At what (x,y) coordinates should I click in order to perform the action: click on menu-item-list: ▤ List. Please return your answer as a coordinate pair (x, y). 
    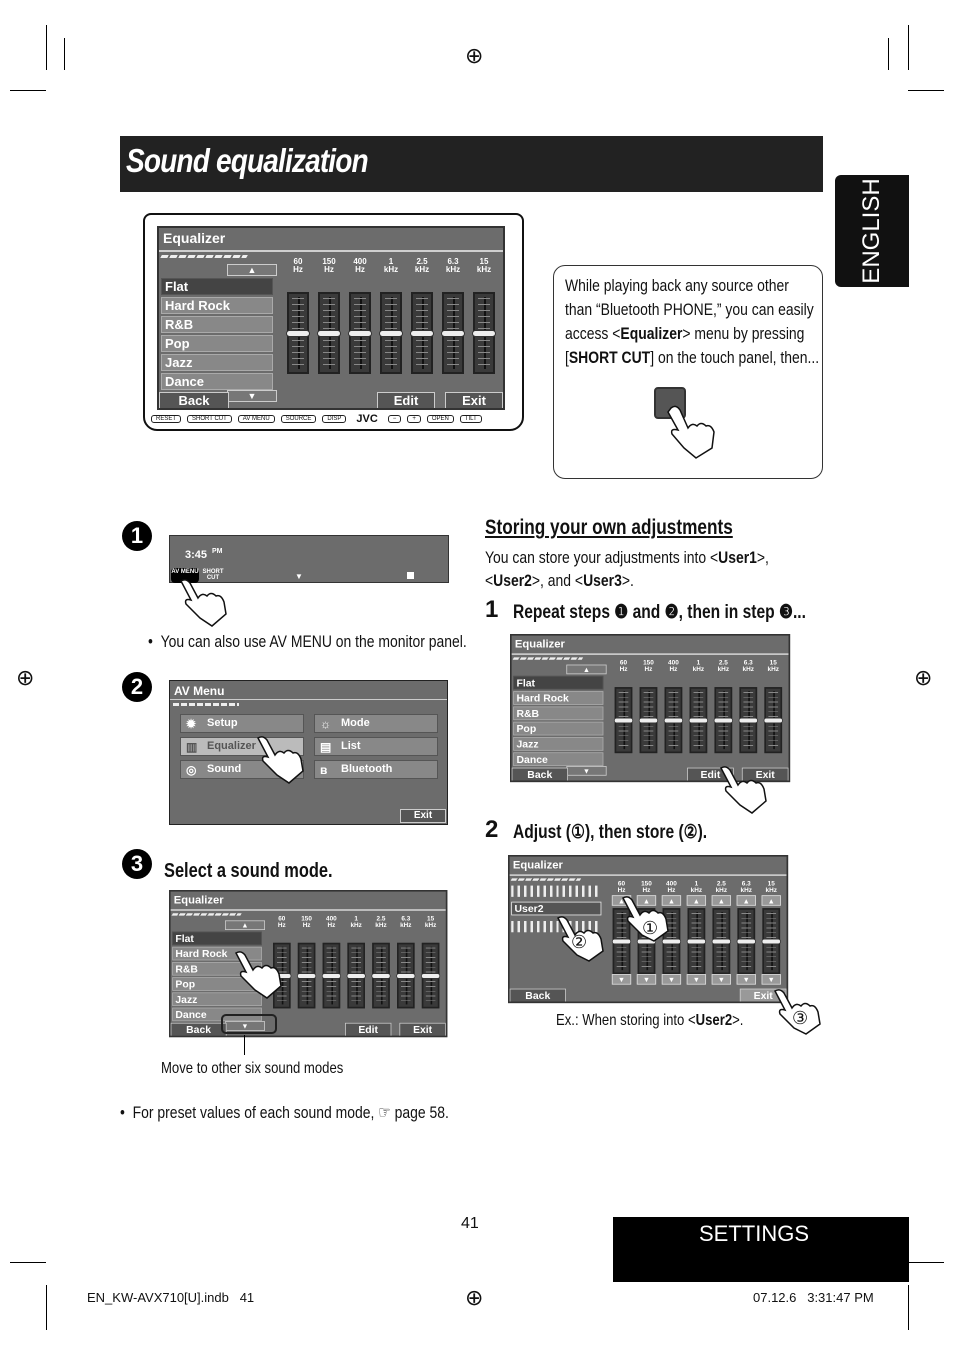
    Looking at the image, I should click on (376, 746).